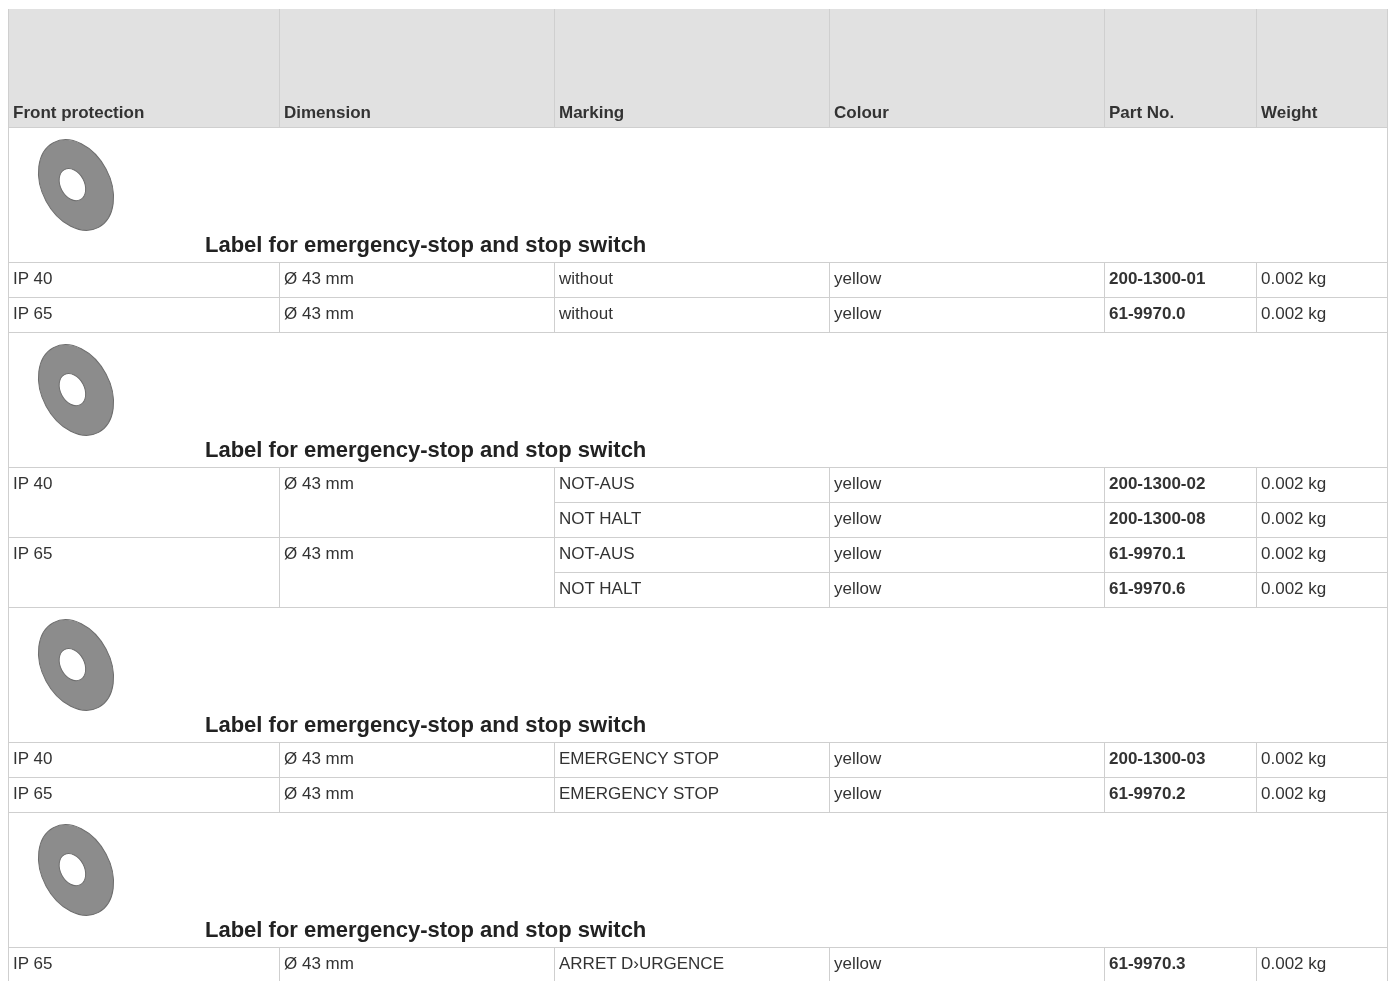 This screenshot has width=1392, height=981. What do you see at coordinates (1180, 520) in the screenshot?
I see `part-number-cell: 200-1300-08` at bounding box center [1180, 520].